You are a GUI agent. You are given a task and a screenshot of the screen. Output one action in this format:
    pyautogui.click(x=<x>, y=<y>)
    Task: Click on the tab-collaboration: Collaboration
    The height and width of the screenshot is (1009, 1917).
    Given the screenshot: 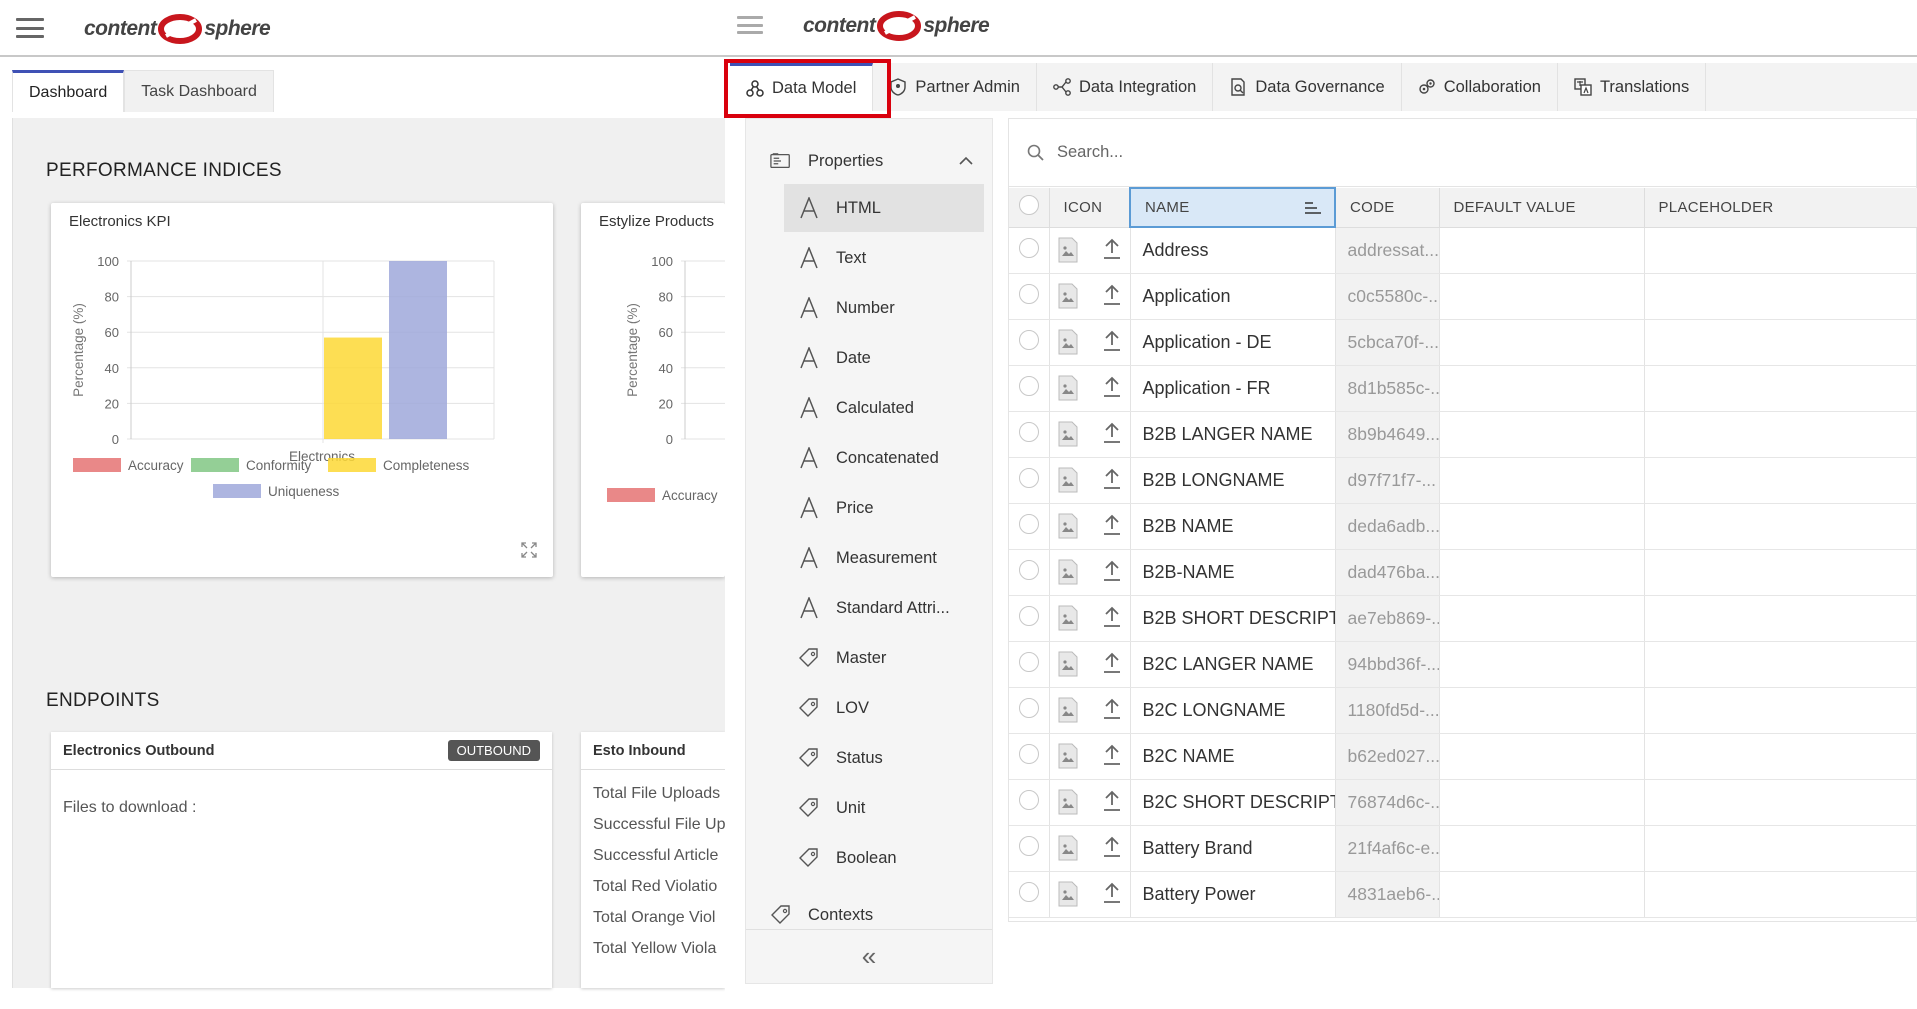 What is the action you would take?
    pyautogui.click(x=1479, y=87)
    